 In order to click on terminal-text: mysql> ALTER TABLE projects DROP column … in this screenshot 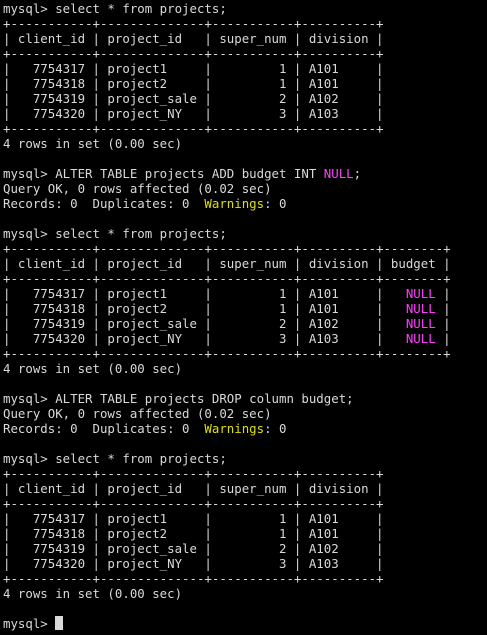, I will do `click(178, 398)`.